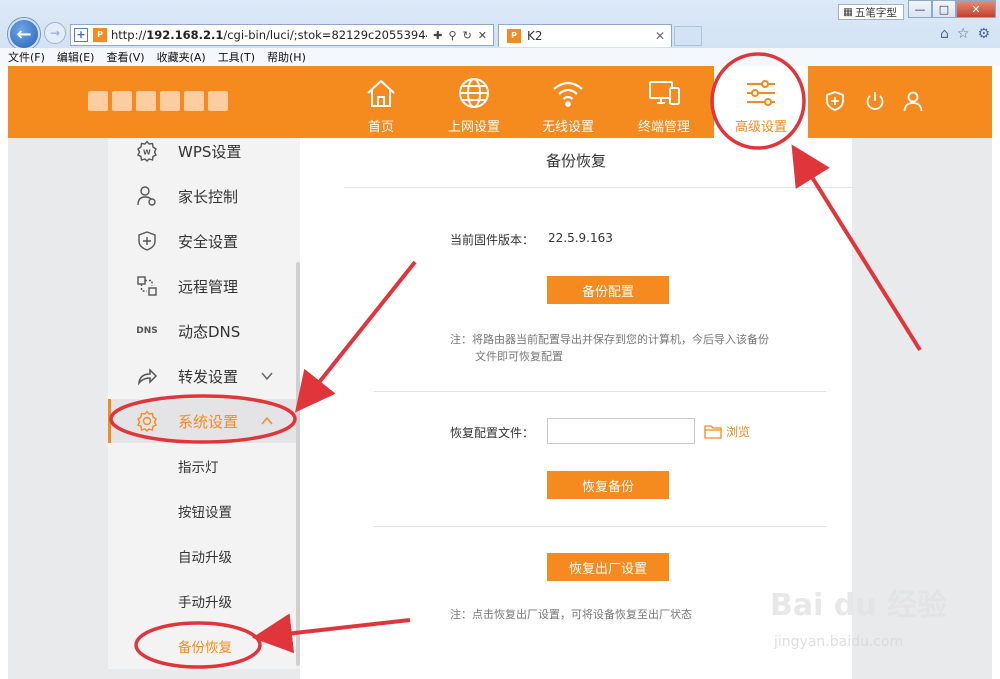 The image size is (1000, 679). I want to click on firmware-version: 22.5.9.163, so click(580, 238).